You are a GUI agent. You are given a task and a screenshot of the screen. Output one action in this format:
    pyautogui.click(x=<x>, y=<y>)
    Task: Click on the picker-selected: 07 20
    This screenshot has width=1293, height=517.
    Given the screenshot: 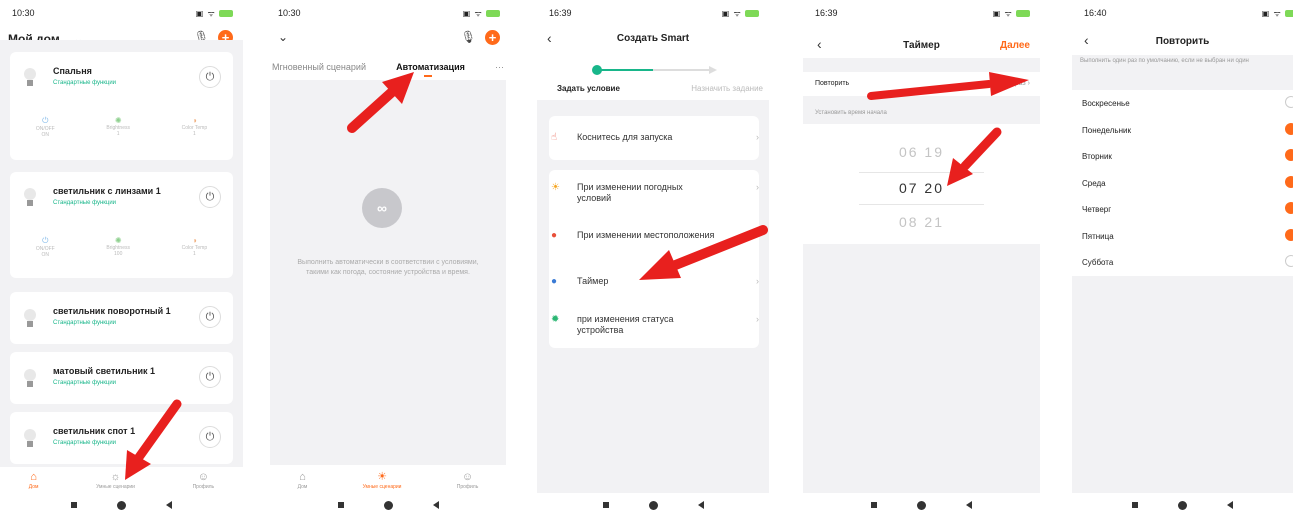 What is the action you would take?
    pyautogui.click(x=921, y=188)
    